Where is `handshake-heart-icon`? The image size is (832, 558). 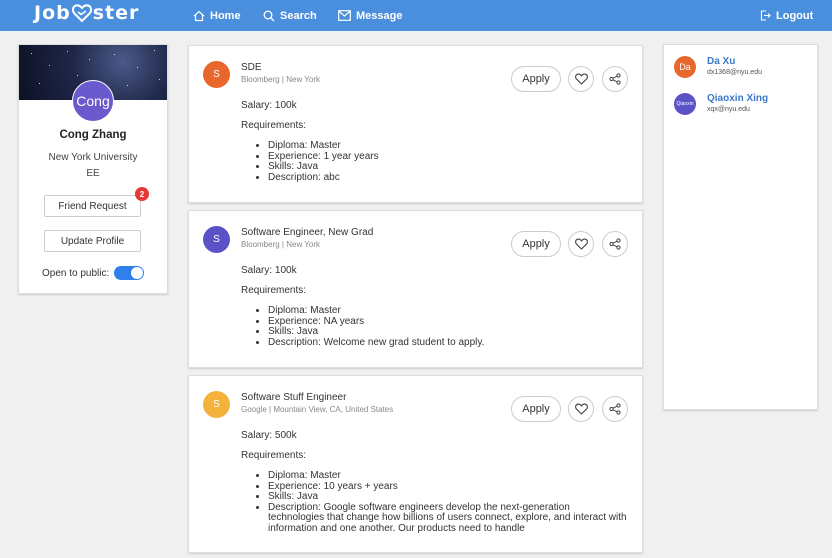
handshake-heart-icon is located at coordinates (81, 13).